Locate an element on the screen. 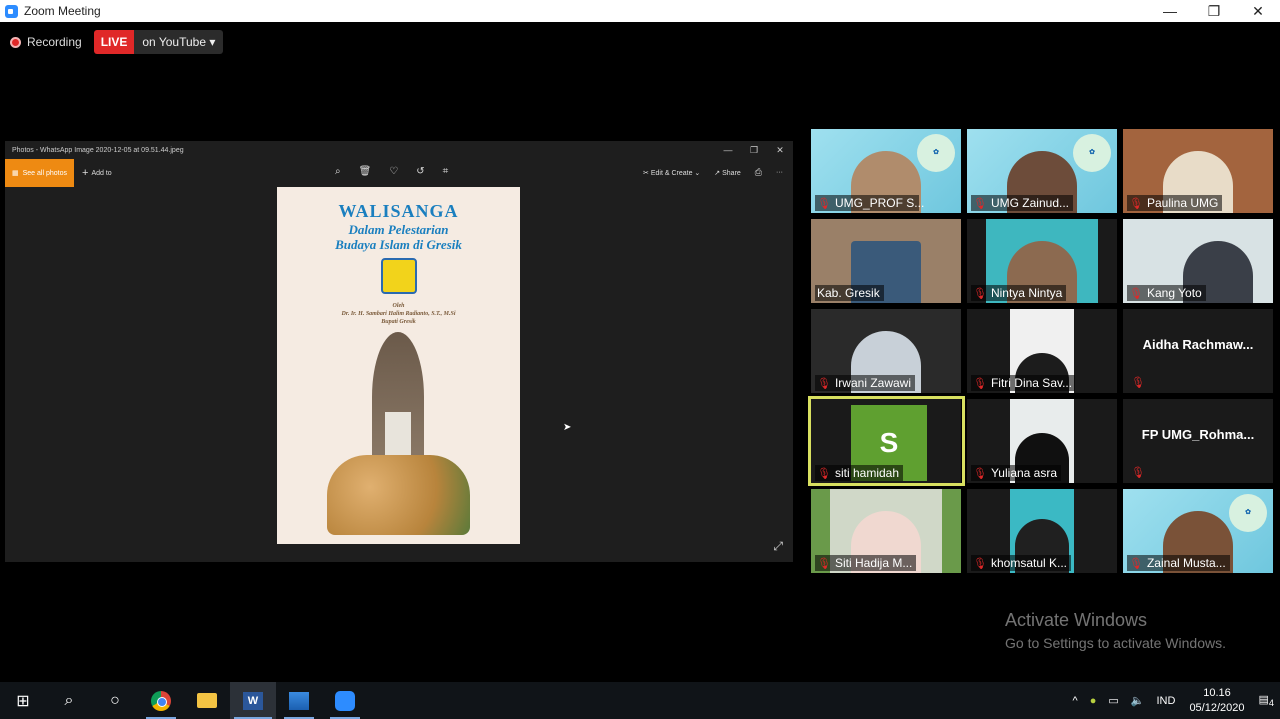 The height and width of the screenshot is (719, 1280). edit-create-button: ✂ Edit & Create ⌄ is located at coordinates (671, 173).